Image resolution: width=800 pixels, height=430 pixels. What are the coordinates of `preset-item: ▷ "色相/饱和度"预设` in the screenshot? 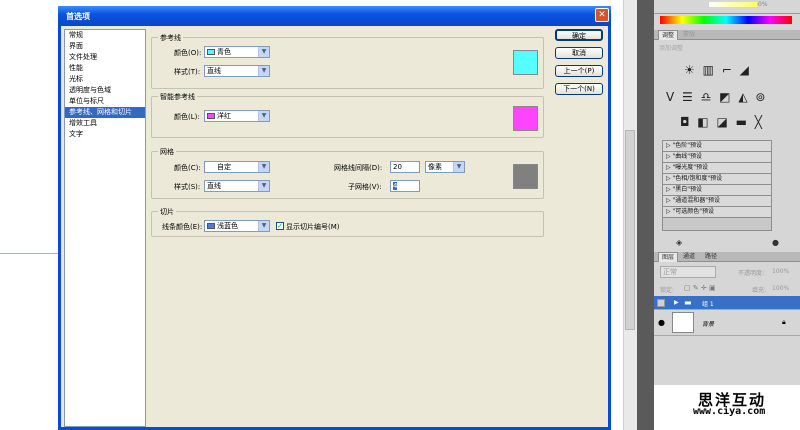 It's located at (717, 179).